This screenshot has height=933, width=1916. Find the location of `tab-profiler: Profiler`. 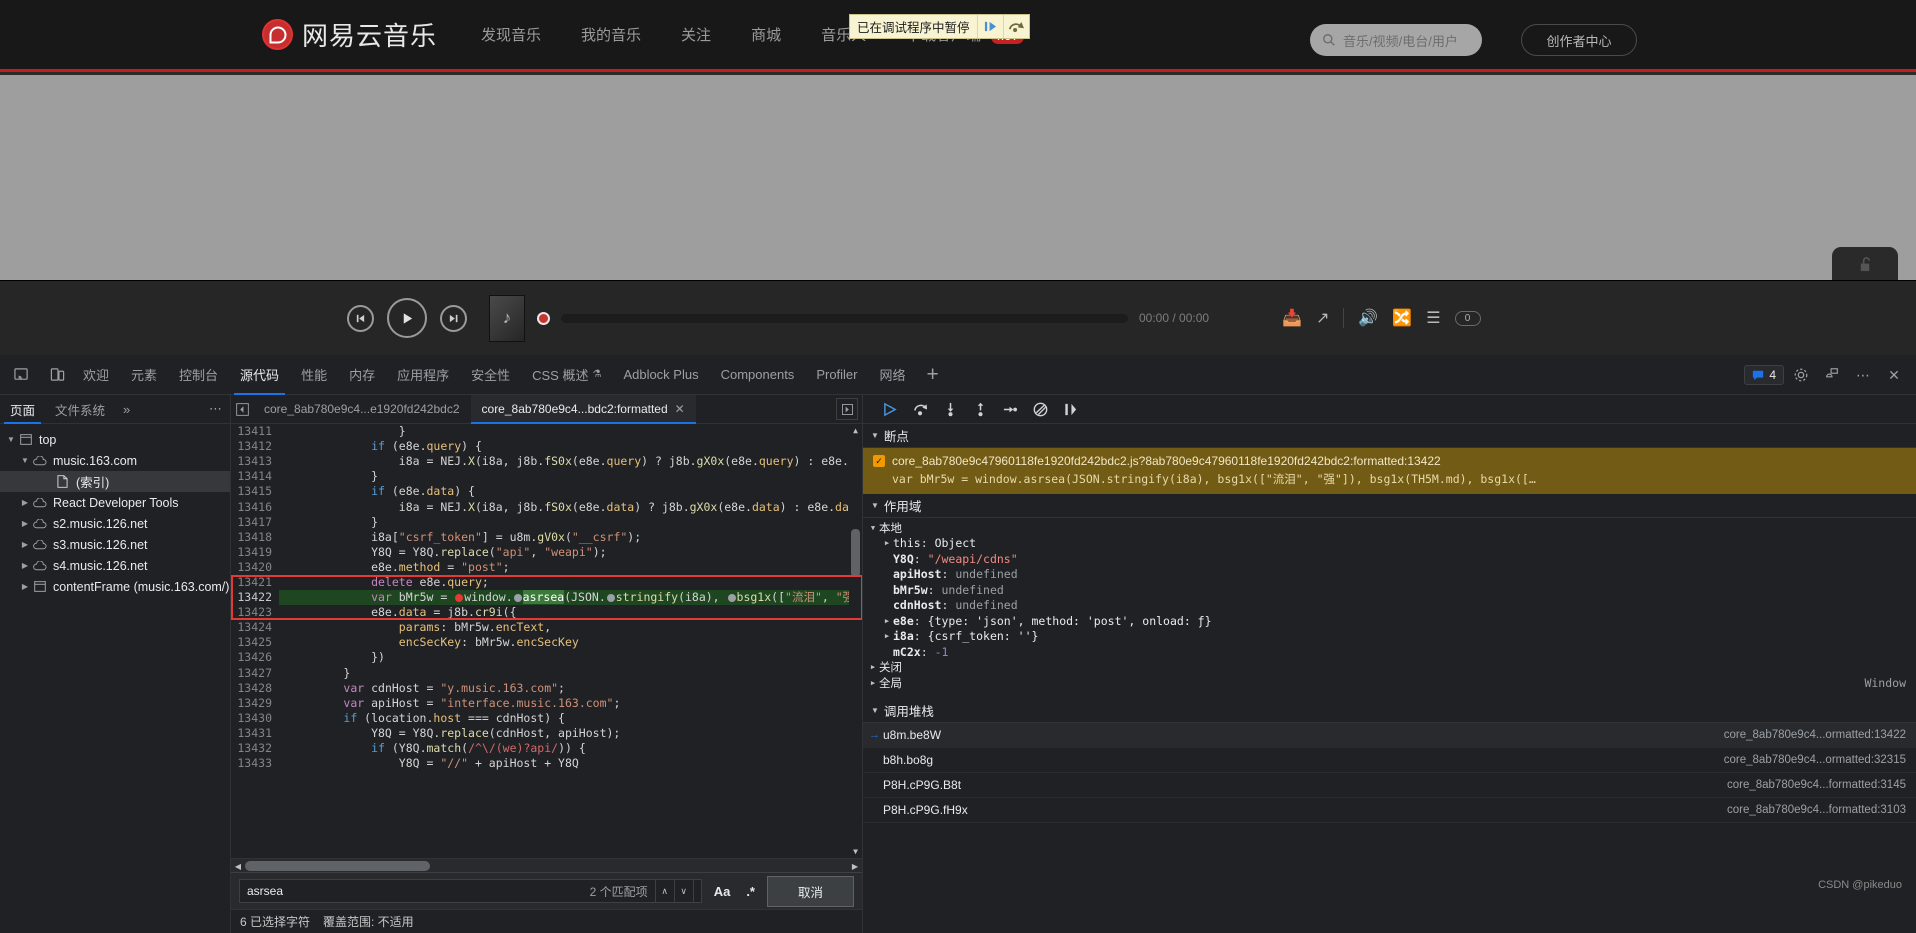

tab-profiler: Profiler is located at coordinates (836, 375).